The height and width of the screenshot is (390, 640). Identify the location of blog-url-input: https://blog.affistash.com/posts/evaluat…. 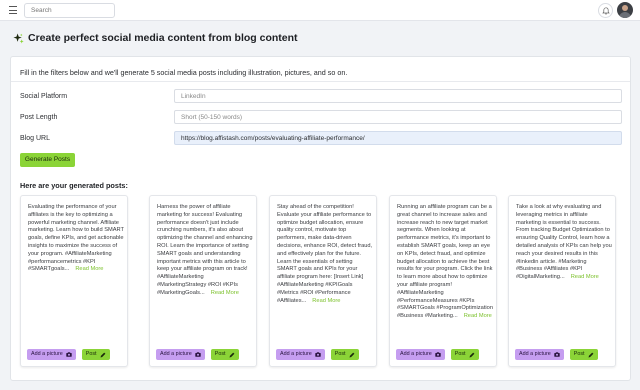
(398, 138).